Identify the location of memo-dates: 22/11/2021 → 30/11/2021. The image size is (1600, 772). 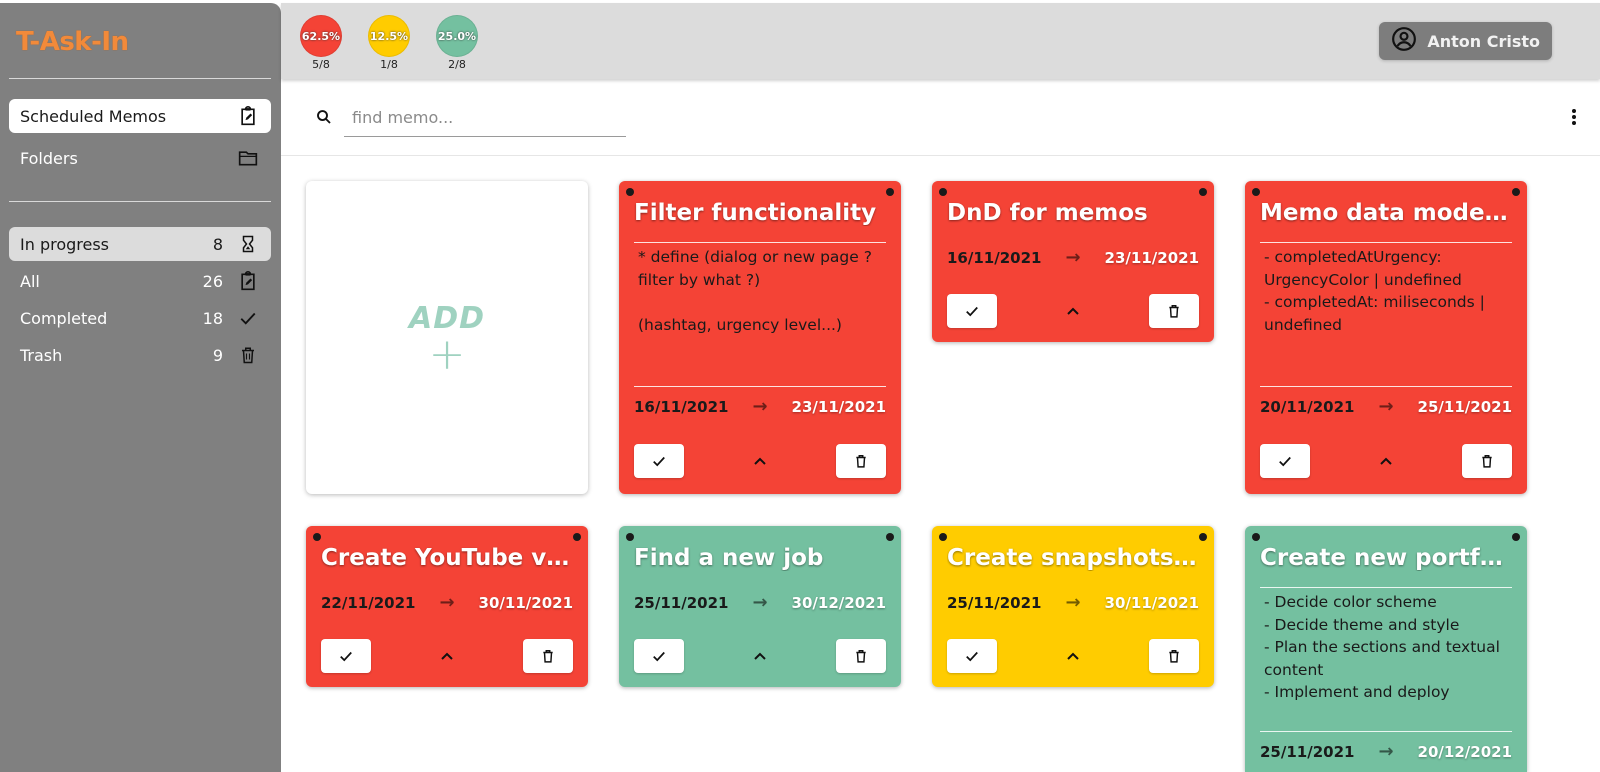
(447, 602).